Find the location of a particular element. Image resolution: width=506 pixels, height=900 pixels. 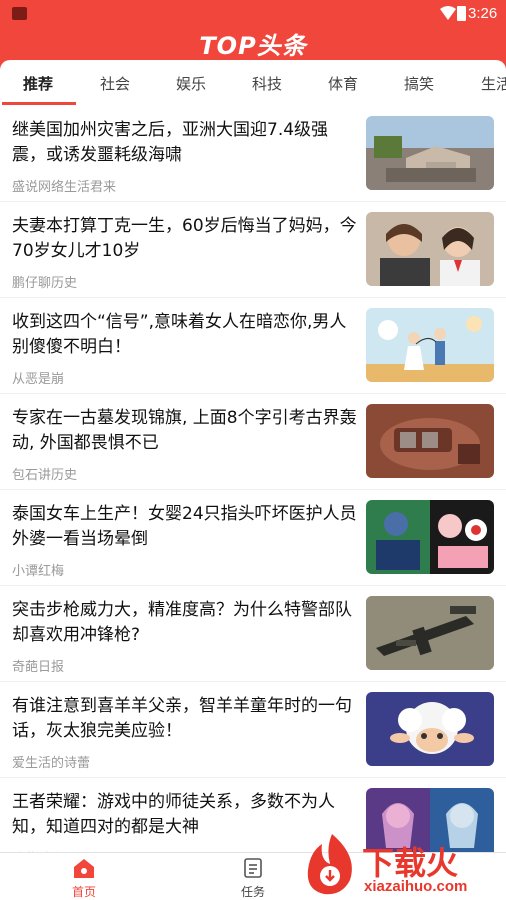

tab-sports: 体育 is located at coordinates (343, 83).